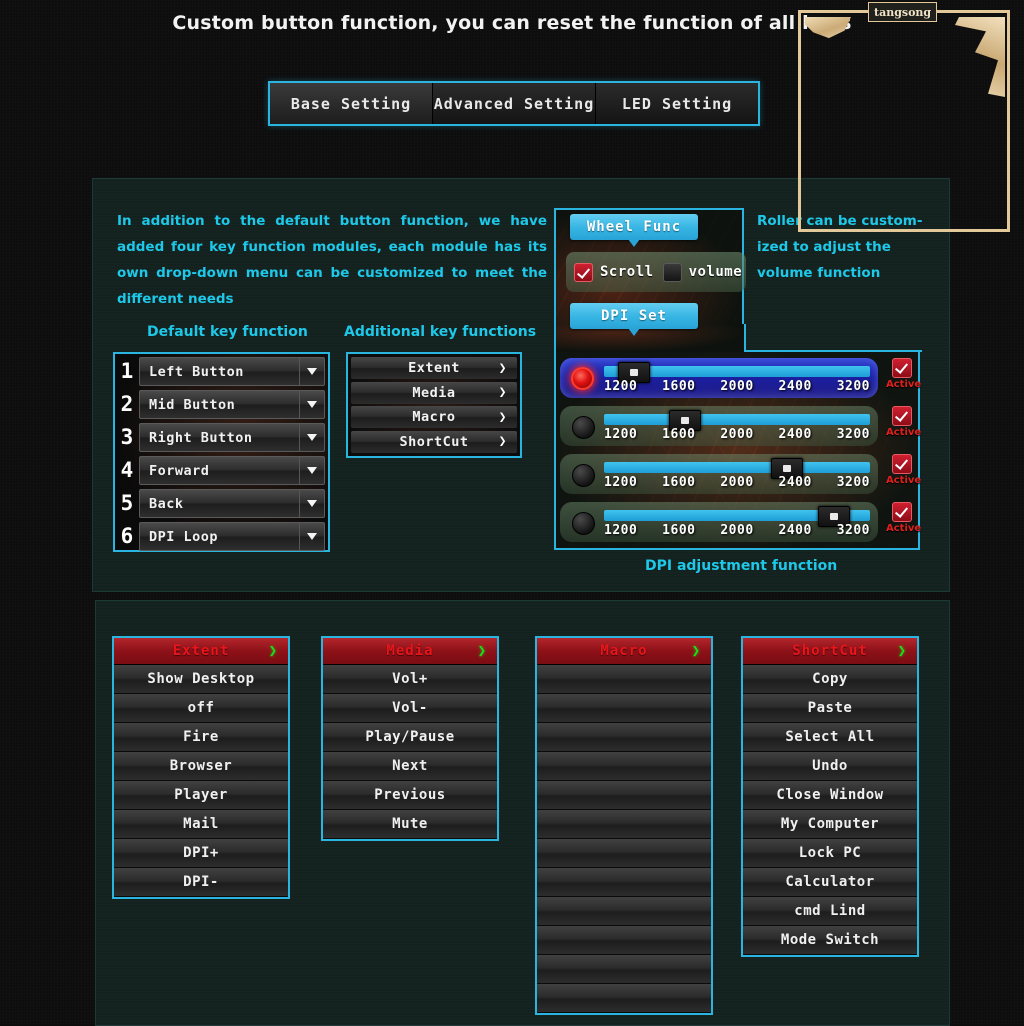  Describe the element at coordinates (127, 536) in the screenshot. I see `default-key-number: 6` at that location.